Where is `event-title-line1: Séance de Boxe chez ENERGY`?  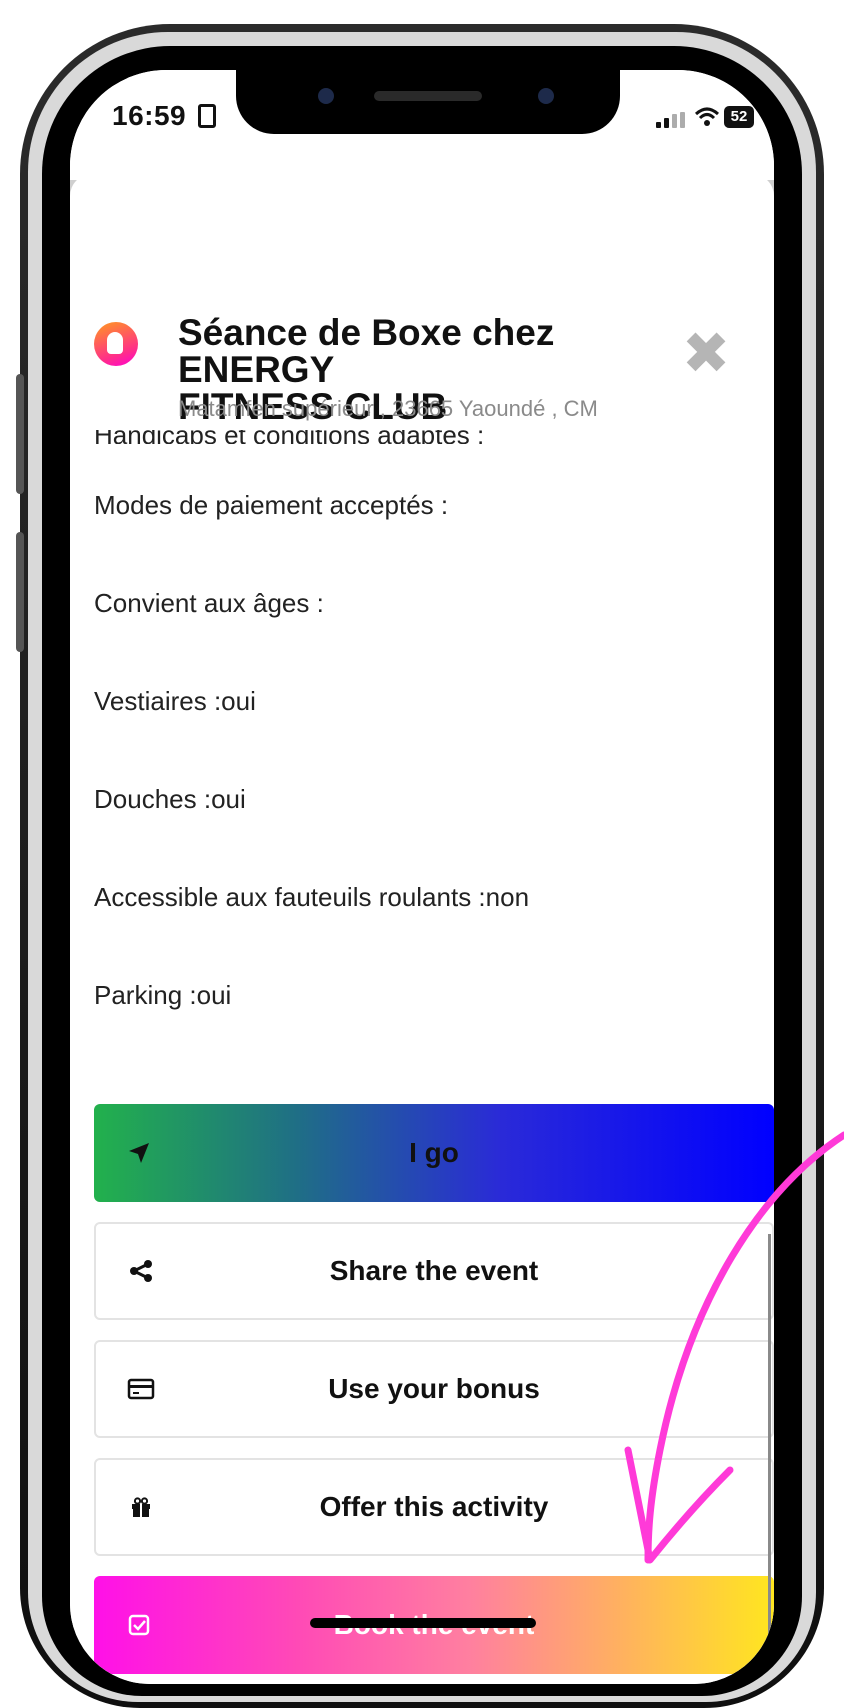
event-title-line1: Séance de Boxe chez ENERGY is located at coordinates (366, 351).